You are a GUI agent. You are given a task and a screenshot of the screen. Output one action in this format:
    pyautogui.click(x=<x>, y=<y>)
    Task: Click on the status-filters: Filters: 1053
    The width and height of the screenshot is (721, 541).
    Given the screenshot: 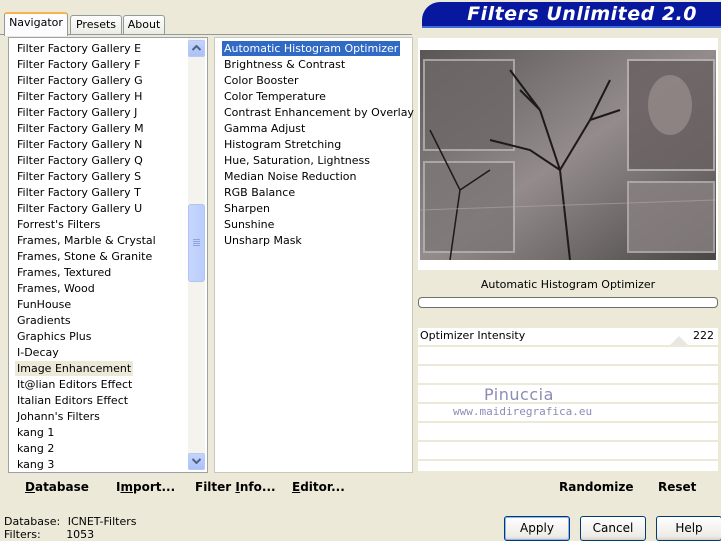 What is the action you would take?
    pyautogui.click(x=49, y=534)
    